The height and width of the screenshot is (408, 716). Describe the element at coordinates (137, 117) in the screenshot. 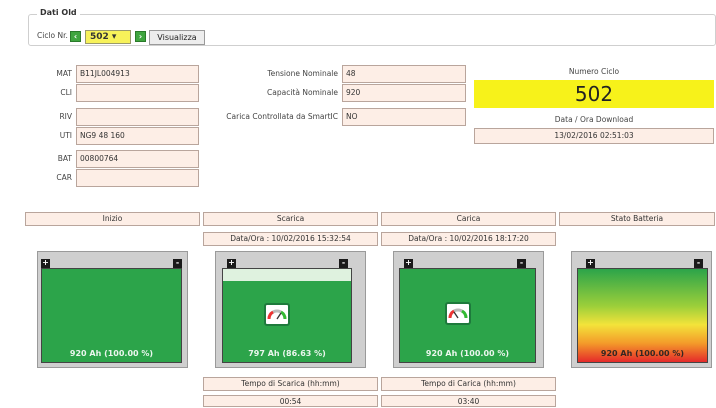

I see `riv-field` at that location.